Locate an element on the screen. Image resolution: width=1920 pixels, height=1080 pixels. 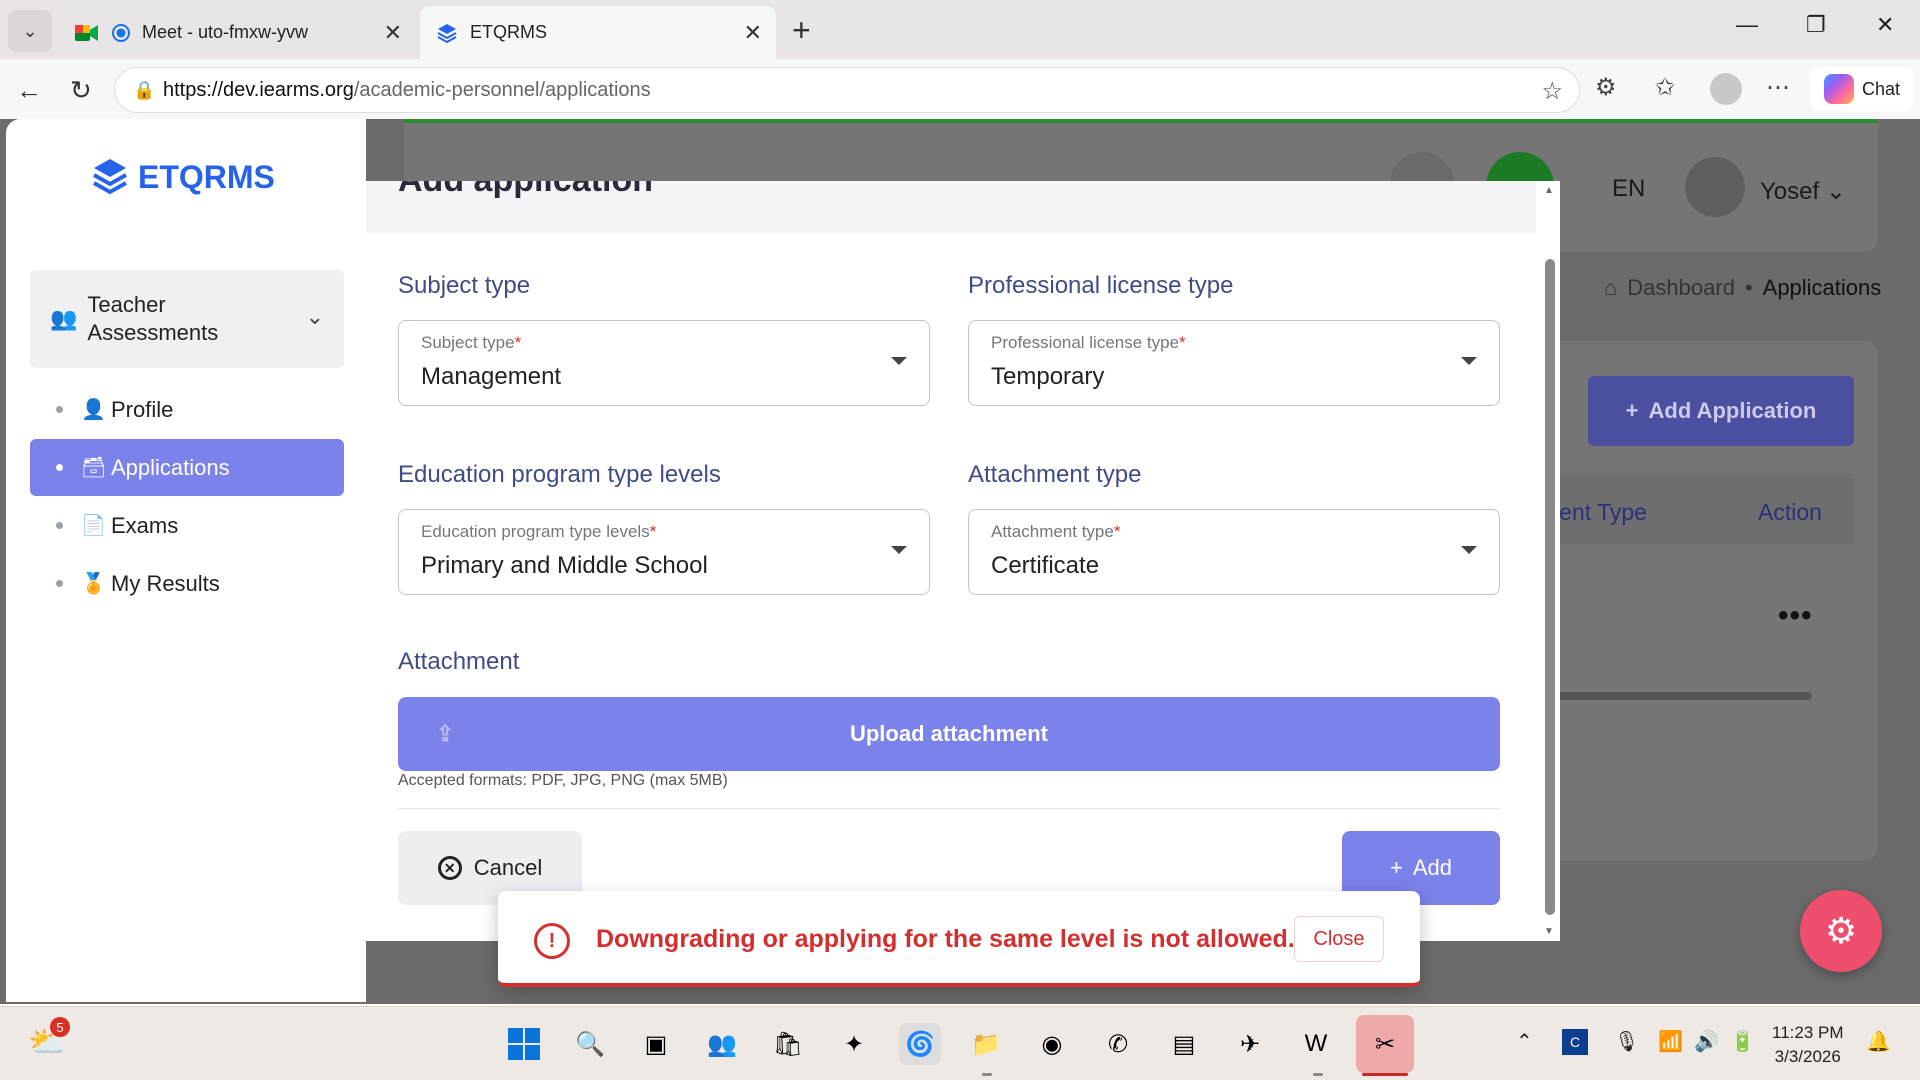
lsd-app-icon: ▤ is located at coordinates (1184, 1044).